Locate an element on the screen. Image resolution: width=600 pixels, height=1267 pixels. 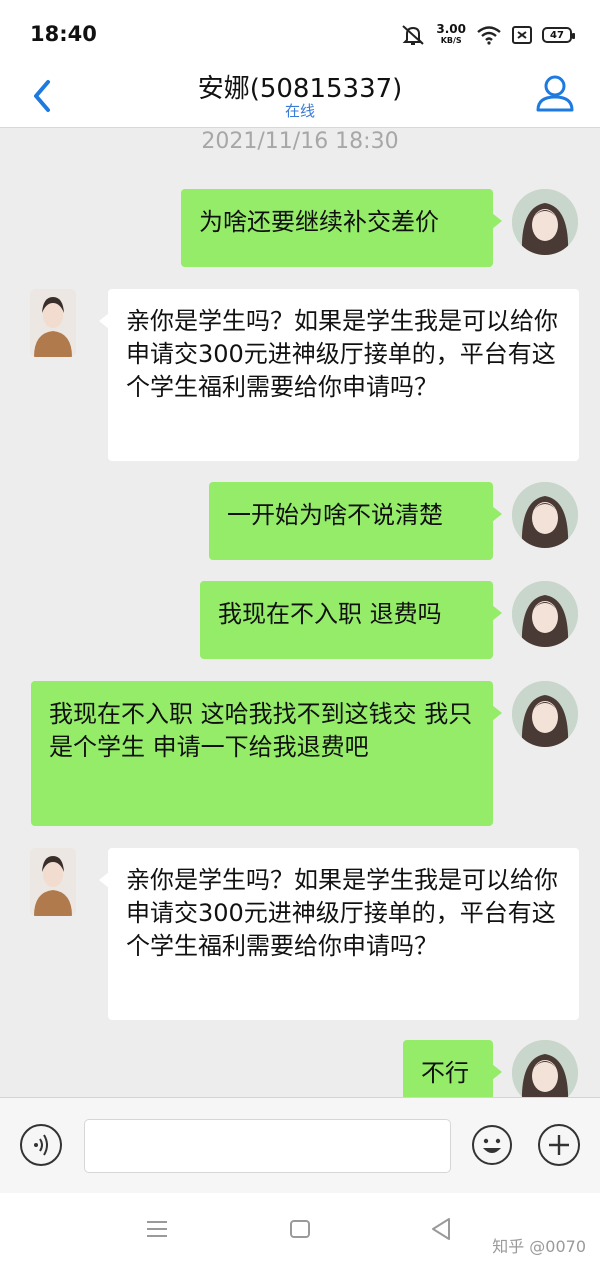
plus-icon is located at coordinates (559, 1145).